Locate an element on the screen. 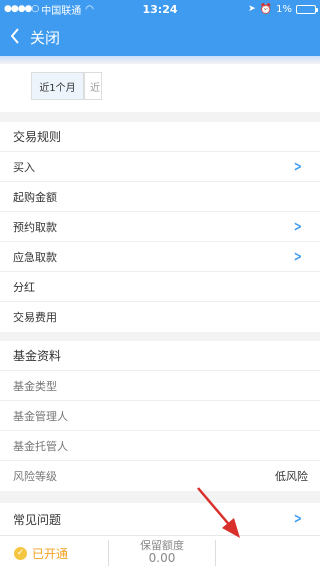 The image size is (320, 570). list-item-scheduled-withdrawal: 预约取款 > is located at coordinates (160, 227).